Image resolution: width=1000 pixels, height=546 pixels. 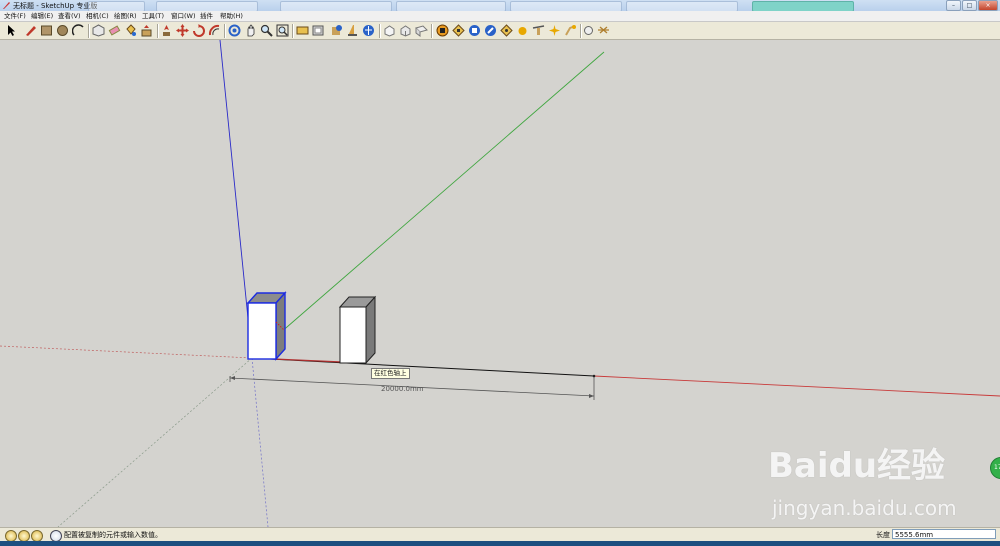 What do you see at coordinates (442, 30) in the screenshot?
I see `front-view-icon` at bounding box center [442, 30].